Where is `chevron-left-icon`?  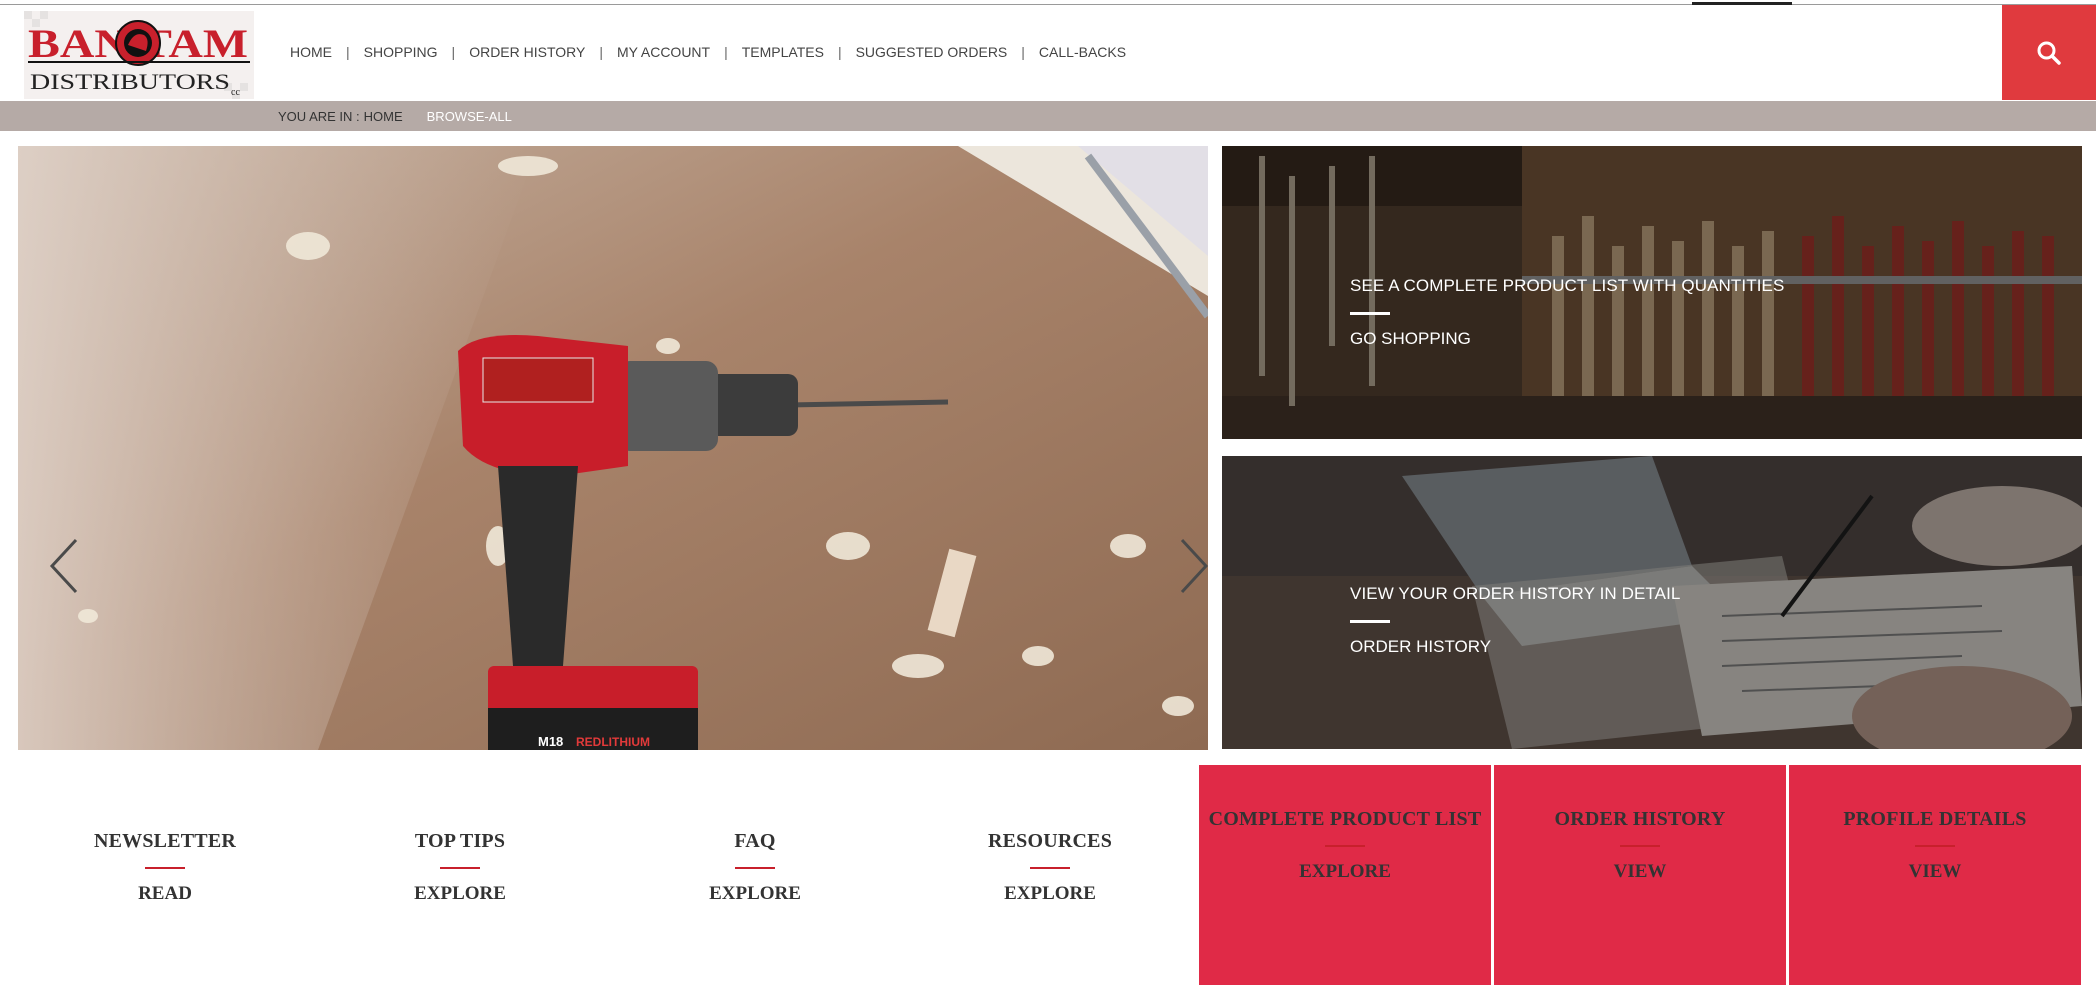
chevron-left-icon is located at coordinates (63, 566).